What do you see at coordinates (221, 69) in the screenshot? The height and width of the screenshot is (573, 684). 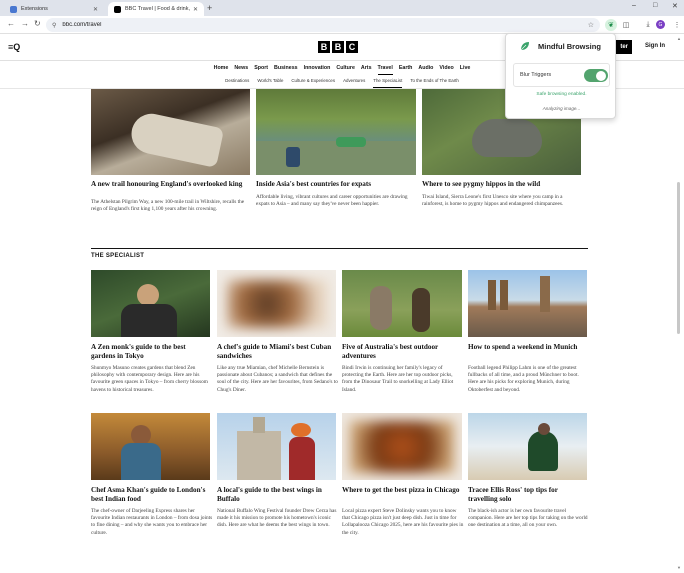 I see `nav-item-home: Home` at bounding box center [221, 69].